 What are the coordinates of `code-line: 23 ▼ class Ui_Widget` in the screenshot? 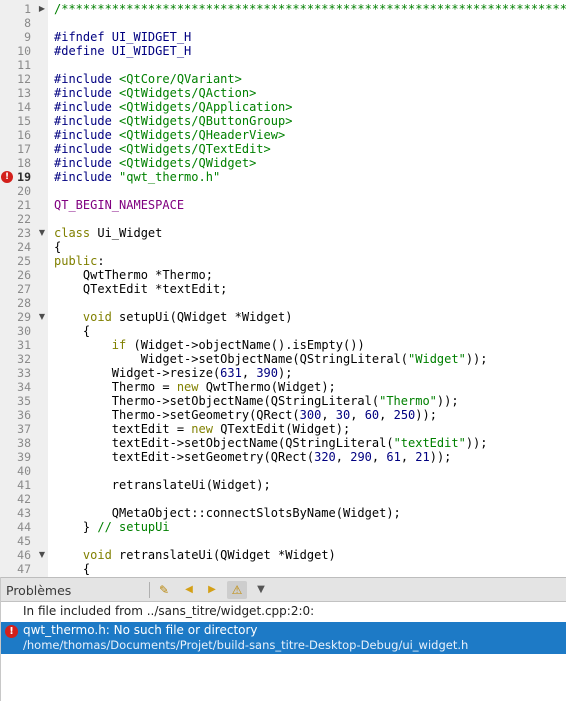 It's located at (283, 233).